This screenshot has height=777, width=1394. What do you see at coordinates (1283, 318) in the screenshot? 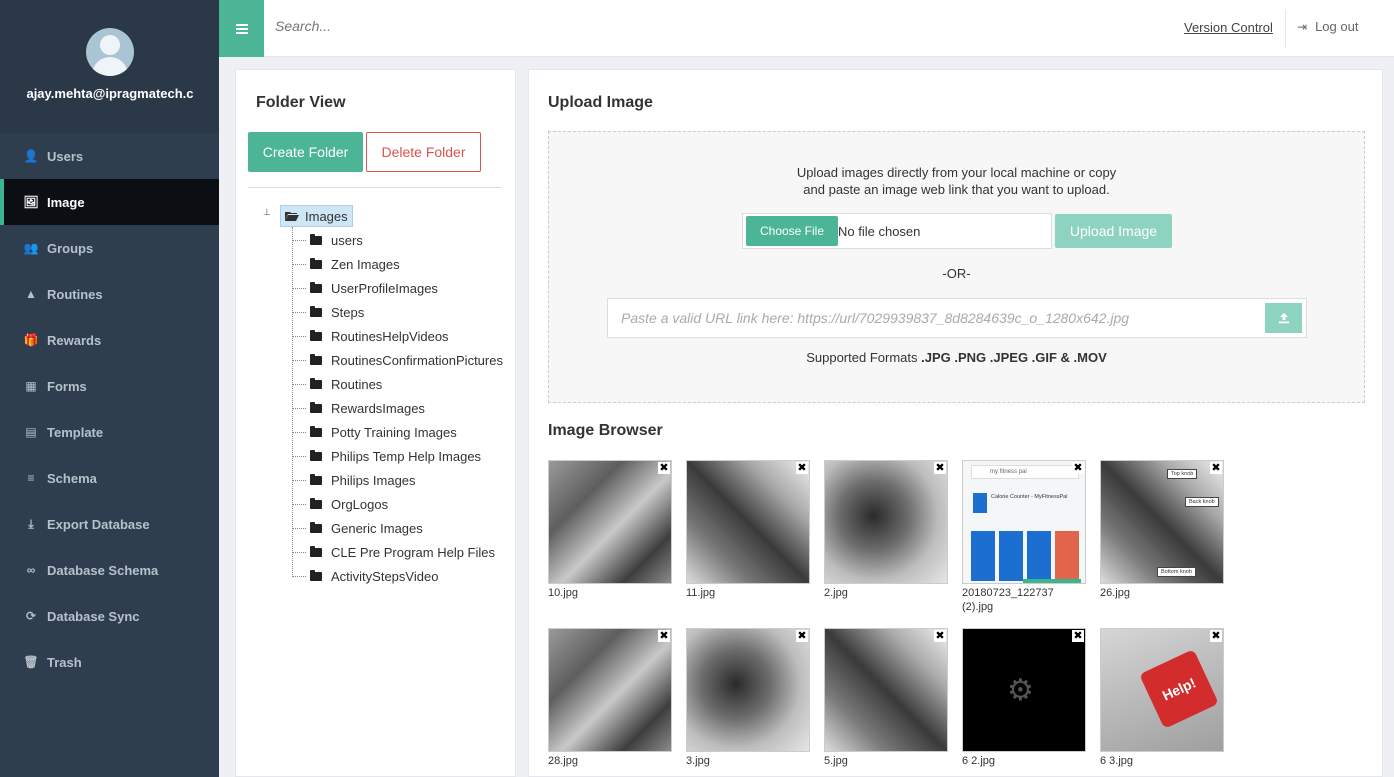
I see `url-upload-button` at bounding box center [1283, 318].